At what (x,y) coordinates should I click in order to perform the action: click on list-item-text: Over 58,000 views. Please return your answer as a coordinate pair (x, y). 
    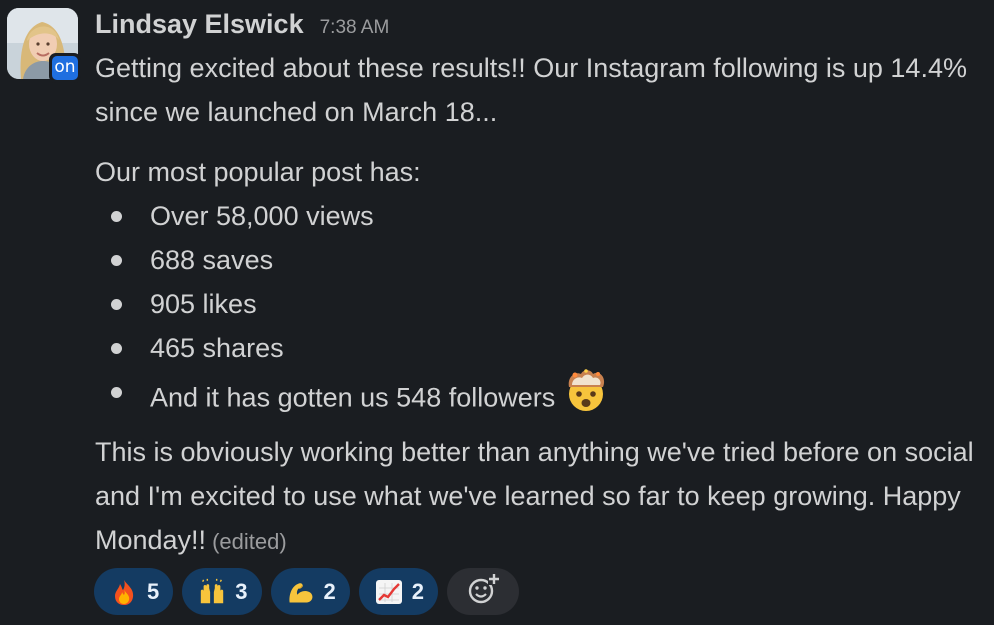
    Looking at the image, I should click on (262, 216).